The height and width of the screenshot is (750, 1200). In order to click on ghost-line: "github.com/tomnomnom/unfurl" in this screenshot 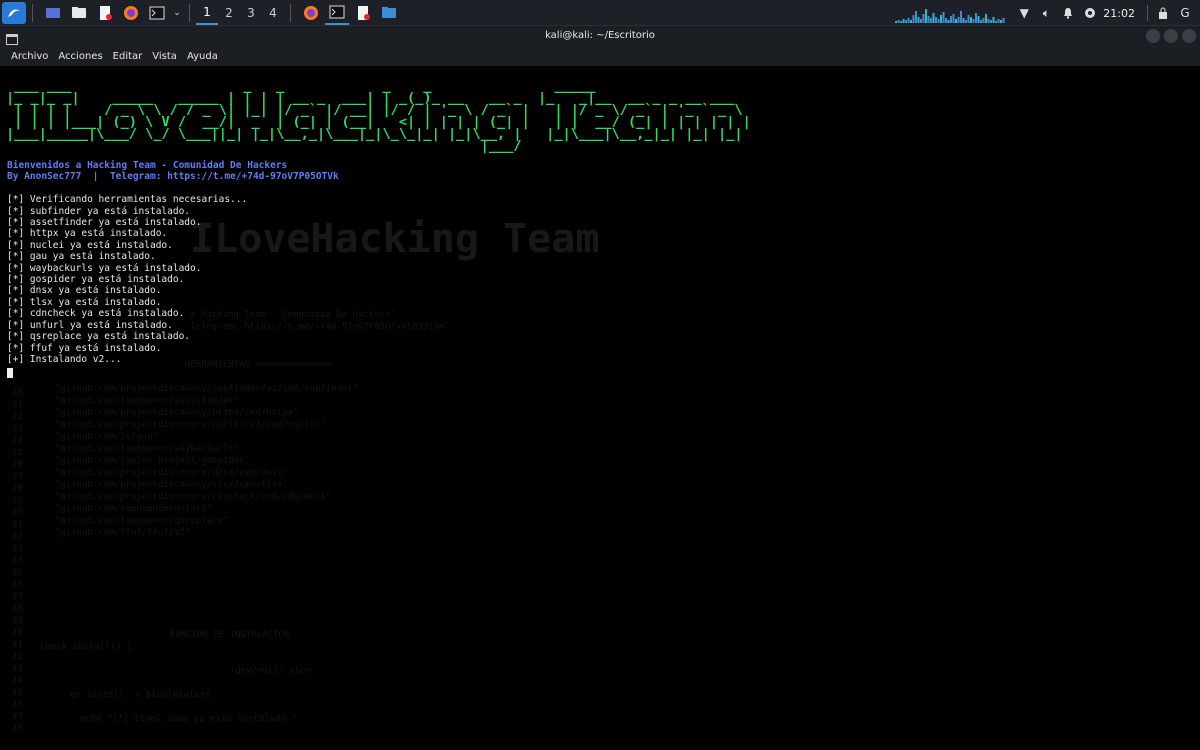, I will do `click(134, 509)`.